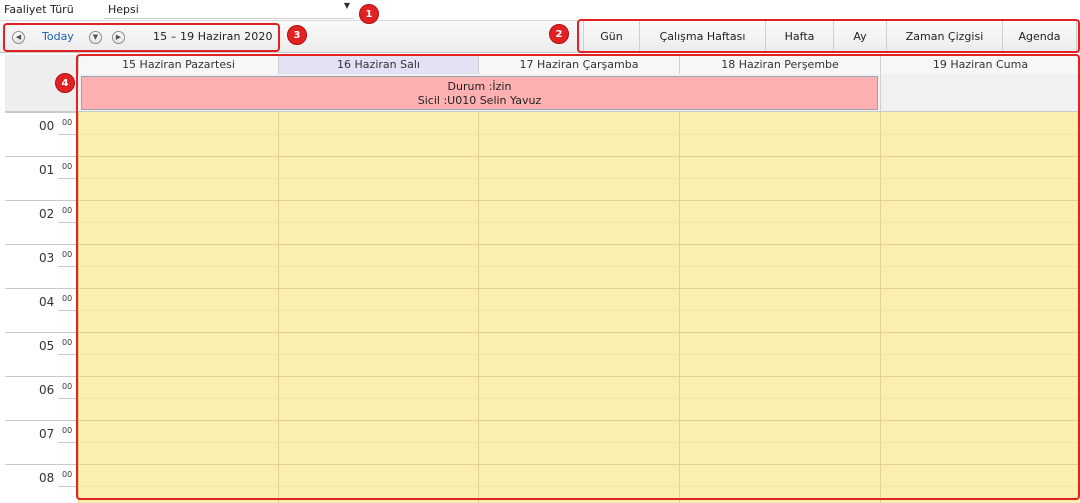  Describe the element at coordinates (369, 14) in the screenshot. I see `callout-marker-1: 1` at that location.